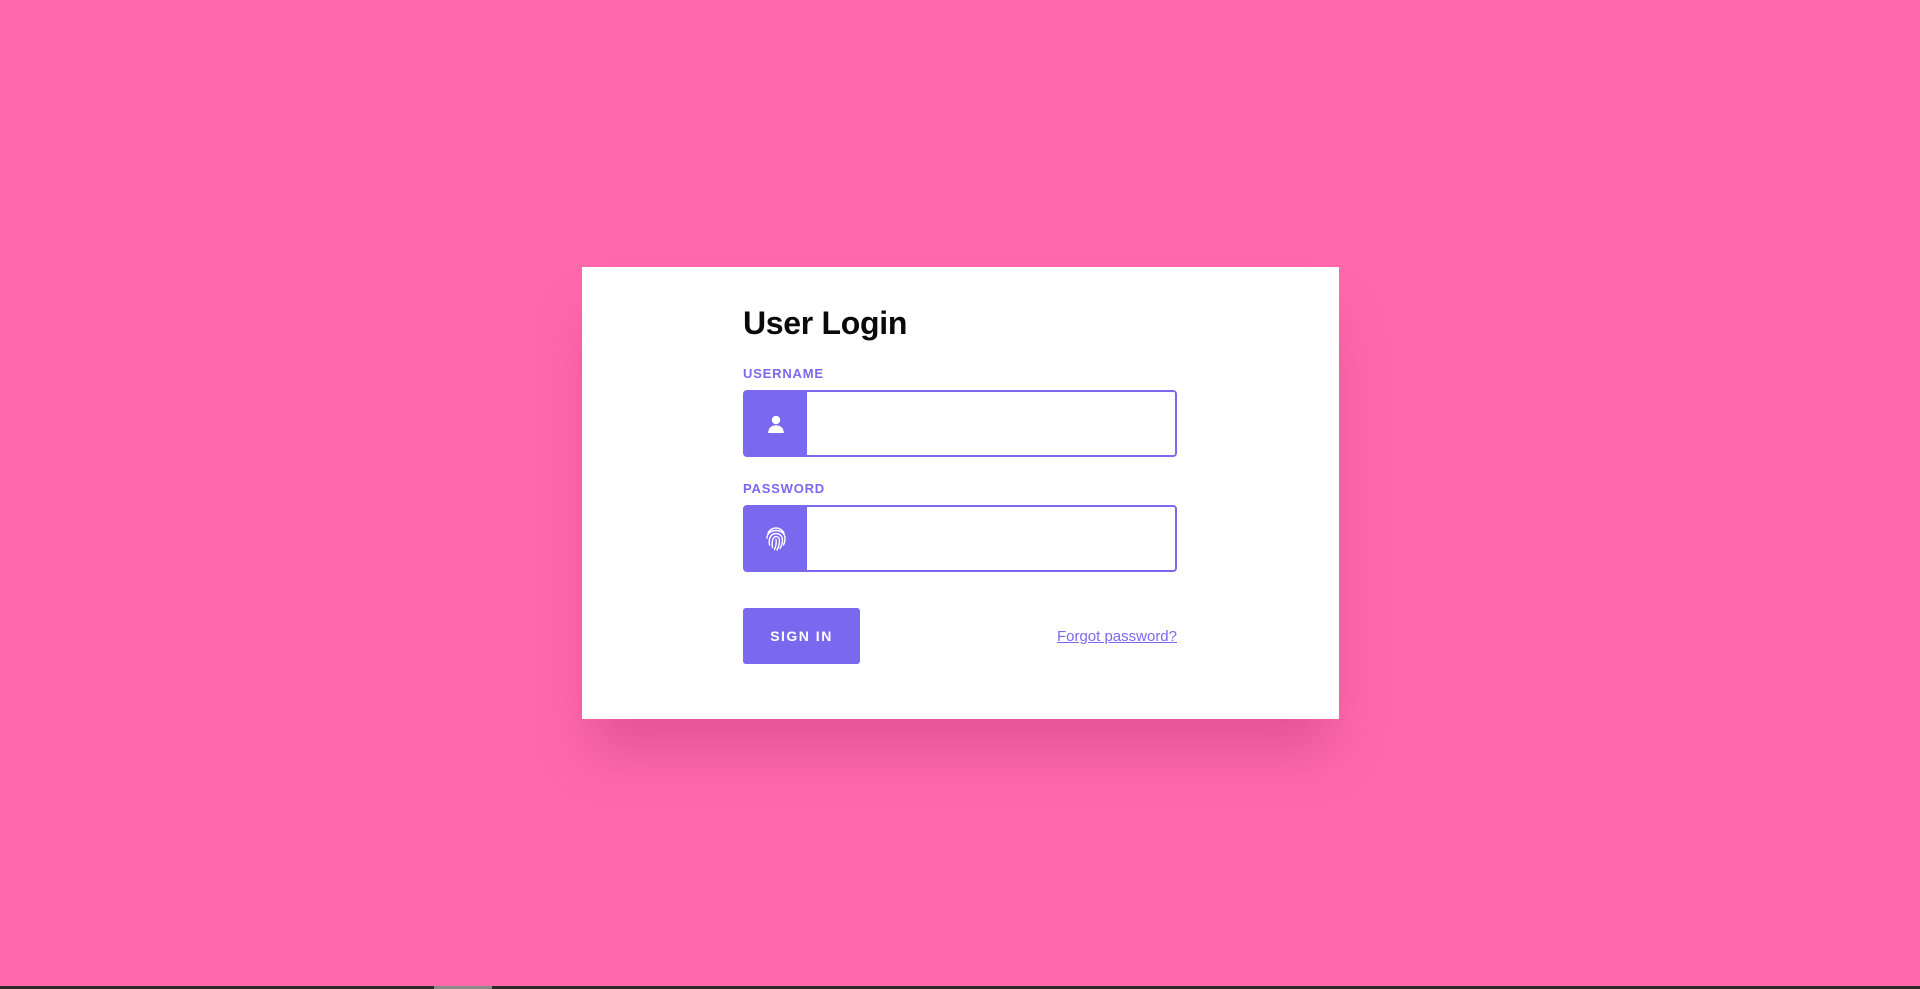 This screenshot has width=1920, height=989. I want to click on fingerprint-icon, so click(776, 538).